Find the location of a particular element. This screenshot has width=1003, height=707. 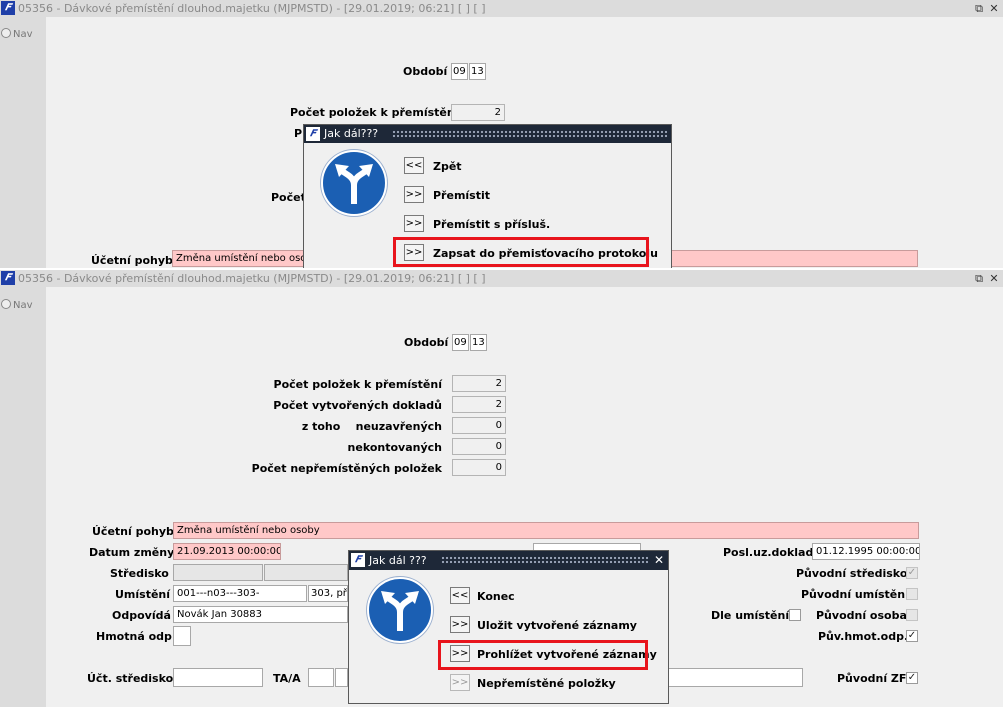

left-panel-1: Nav is located at coordinates (23, 142).